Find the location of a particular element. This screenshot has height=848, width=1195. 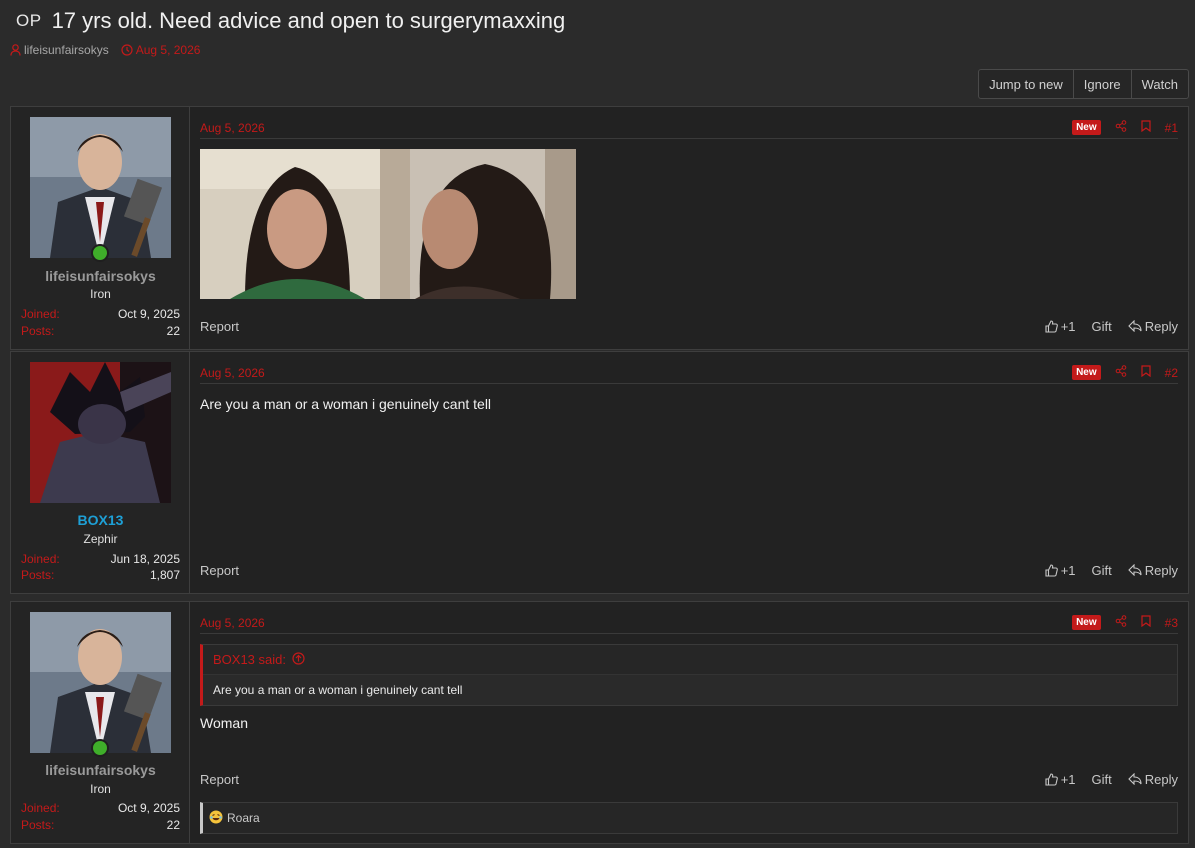

post-image is located at coordinates (388, 224).